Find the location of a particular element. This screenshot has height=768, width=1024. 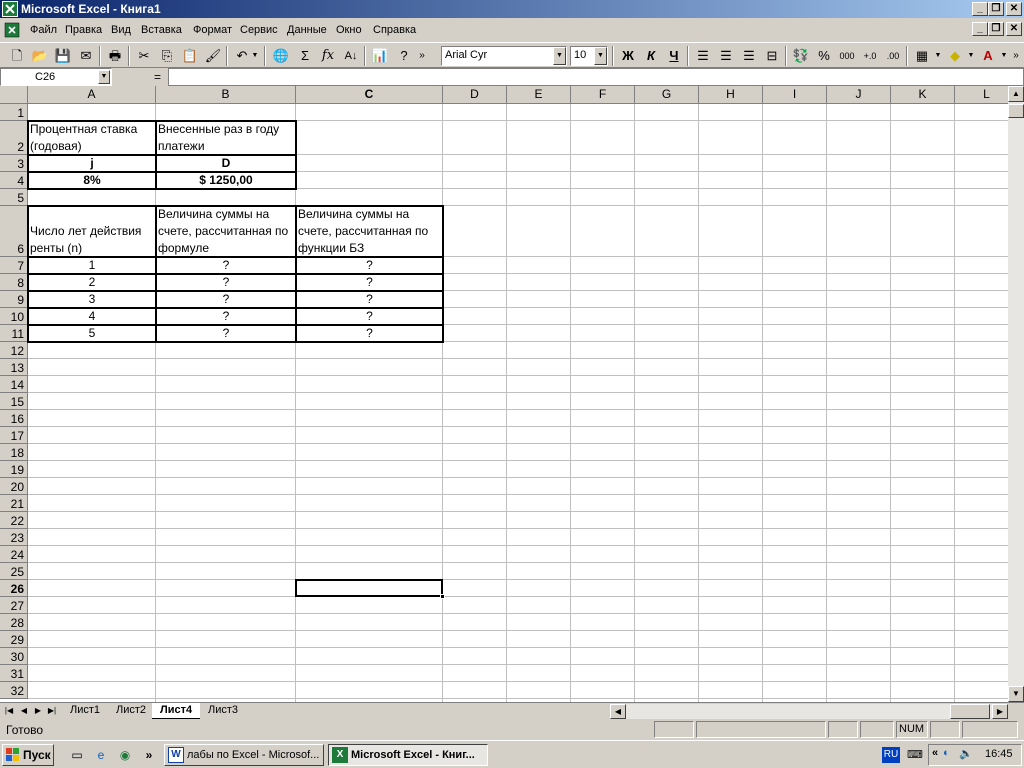

open-folder-icon: 📂 is located at coordinates (40, 56).